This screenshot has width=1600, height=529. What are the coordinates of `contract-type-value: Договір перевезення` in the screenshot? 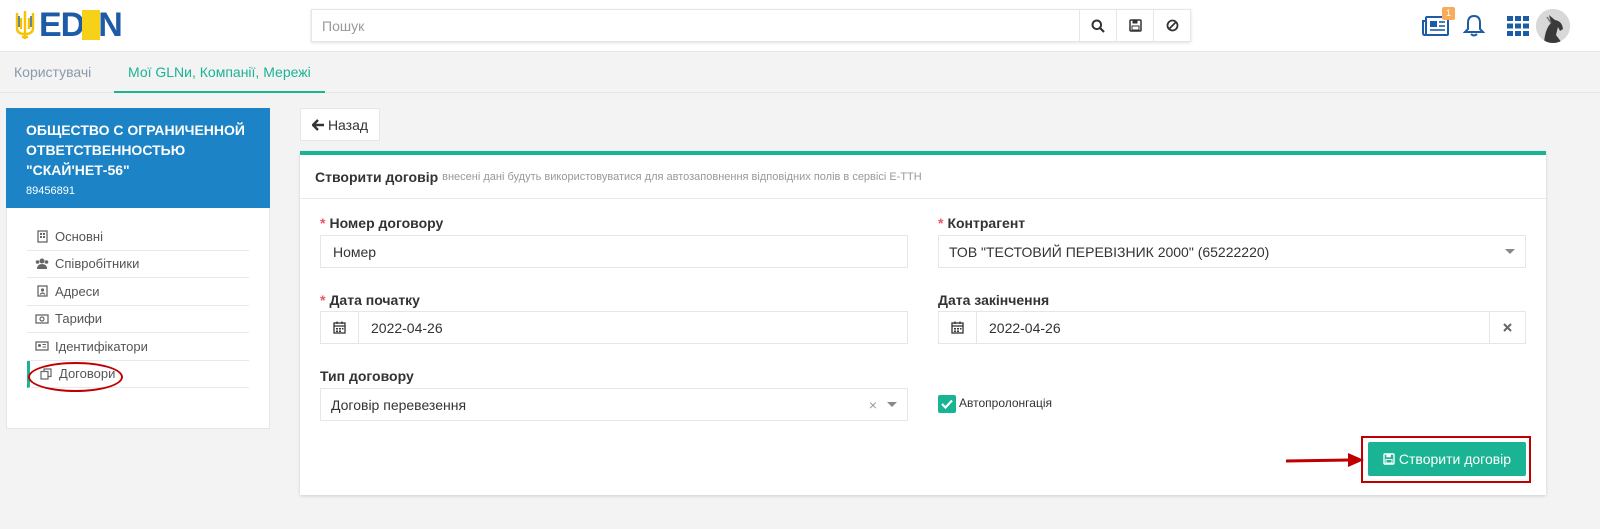 It's located at (399, 404).